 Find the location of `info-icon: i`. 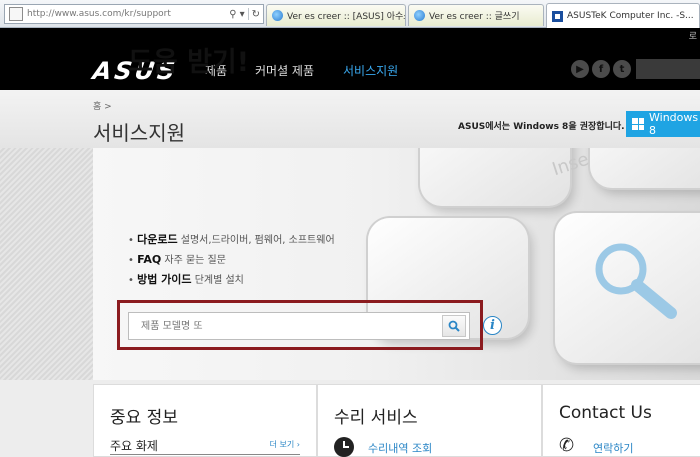

info-icon: i is located at coordinates (492, 325).